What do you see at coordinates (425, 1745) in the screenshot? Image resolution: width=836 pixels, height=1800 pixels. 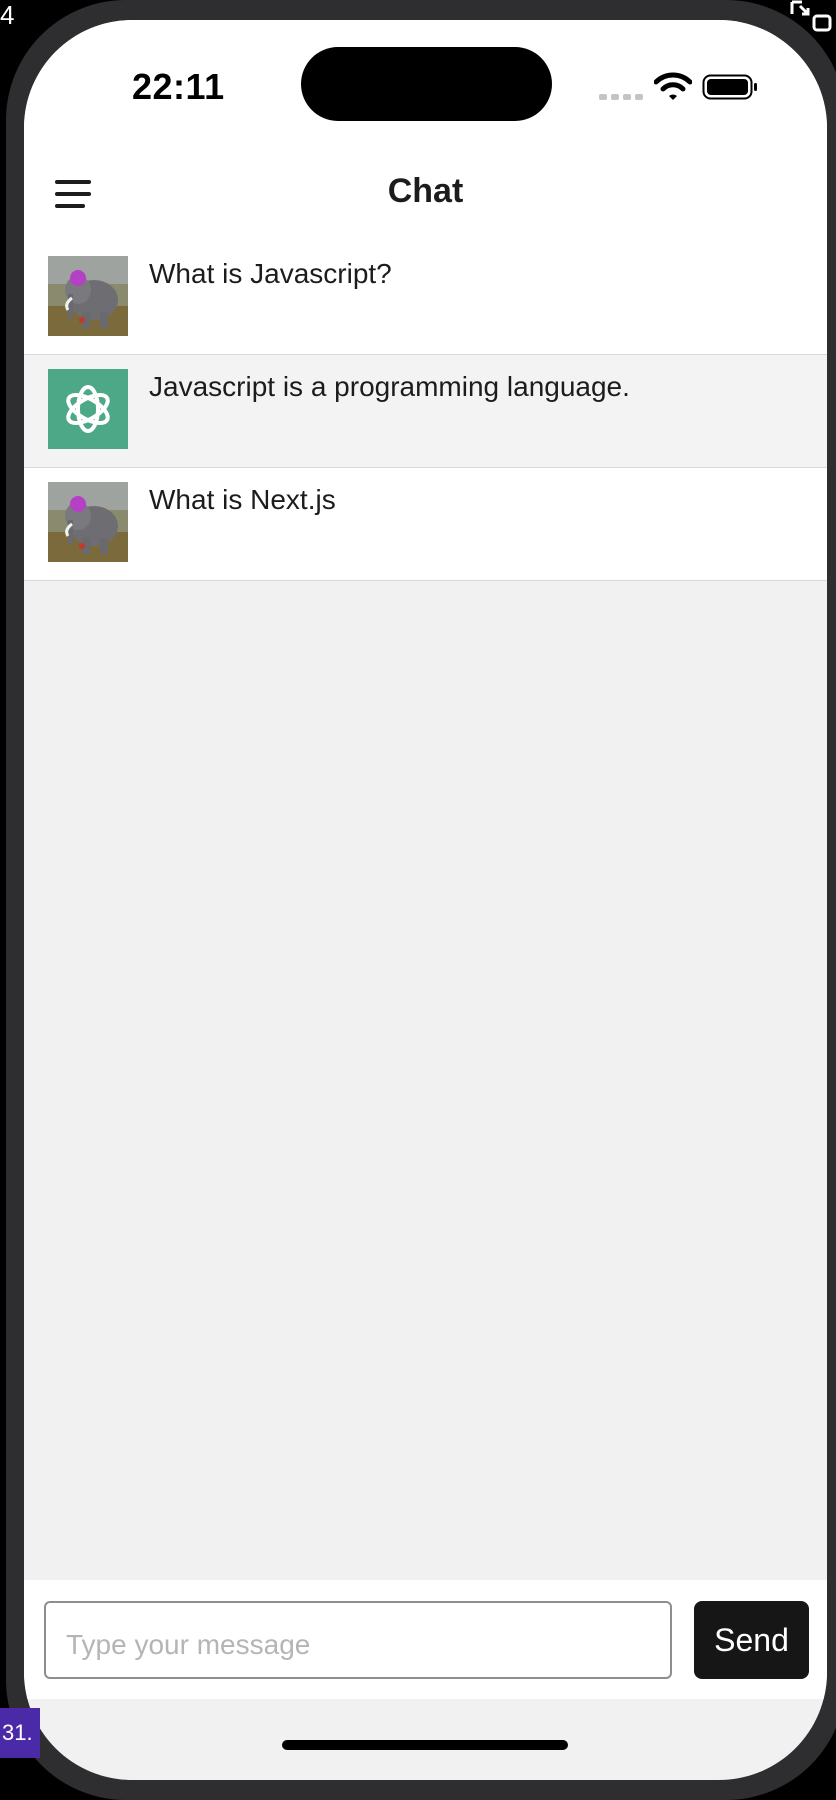 I see `home-indicator` at bounding box center [425, 1745].